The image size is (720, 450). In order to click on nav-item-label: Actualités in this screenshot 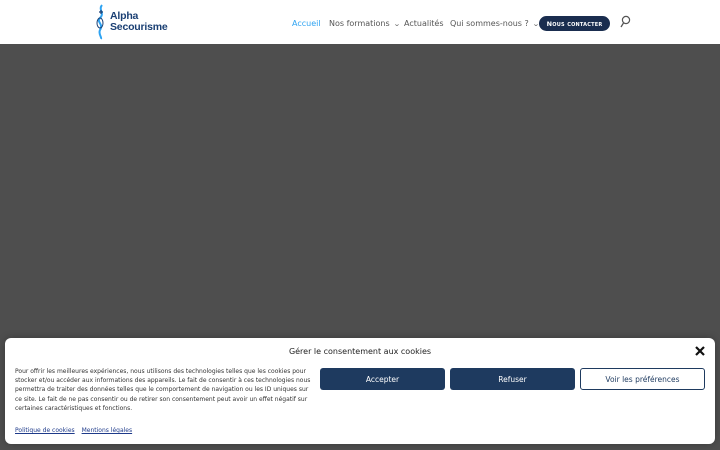, I will do `click(424, 23)`.